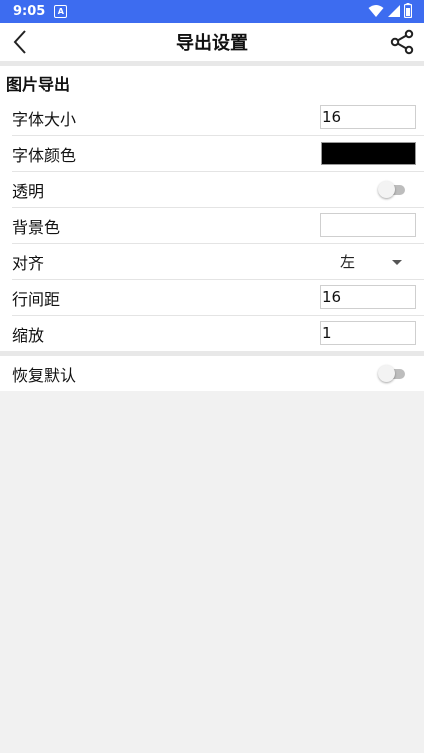 The height and width of the screenshot is (753, 424). I want to click on background-color-swatch, so click(368, 225).